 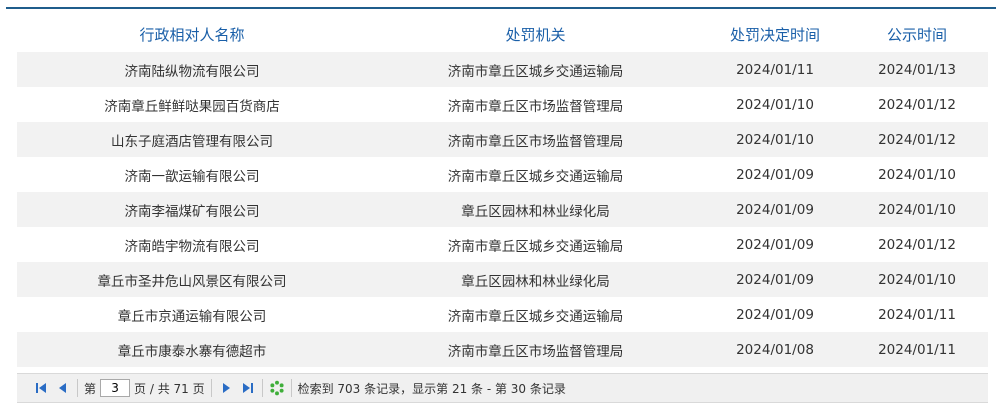 I want to click on next-page-button, so click(x=226, y=388).